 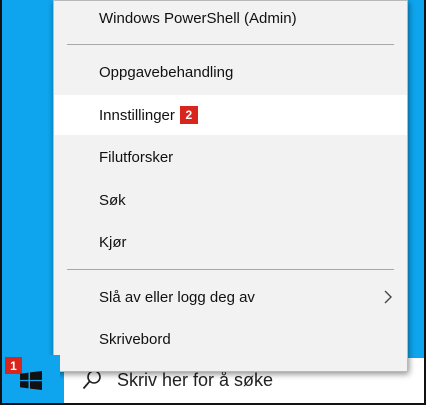 I want to click on window-border-left, so click(x=1, y=202).